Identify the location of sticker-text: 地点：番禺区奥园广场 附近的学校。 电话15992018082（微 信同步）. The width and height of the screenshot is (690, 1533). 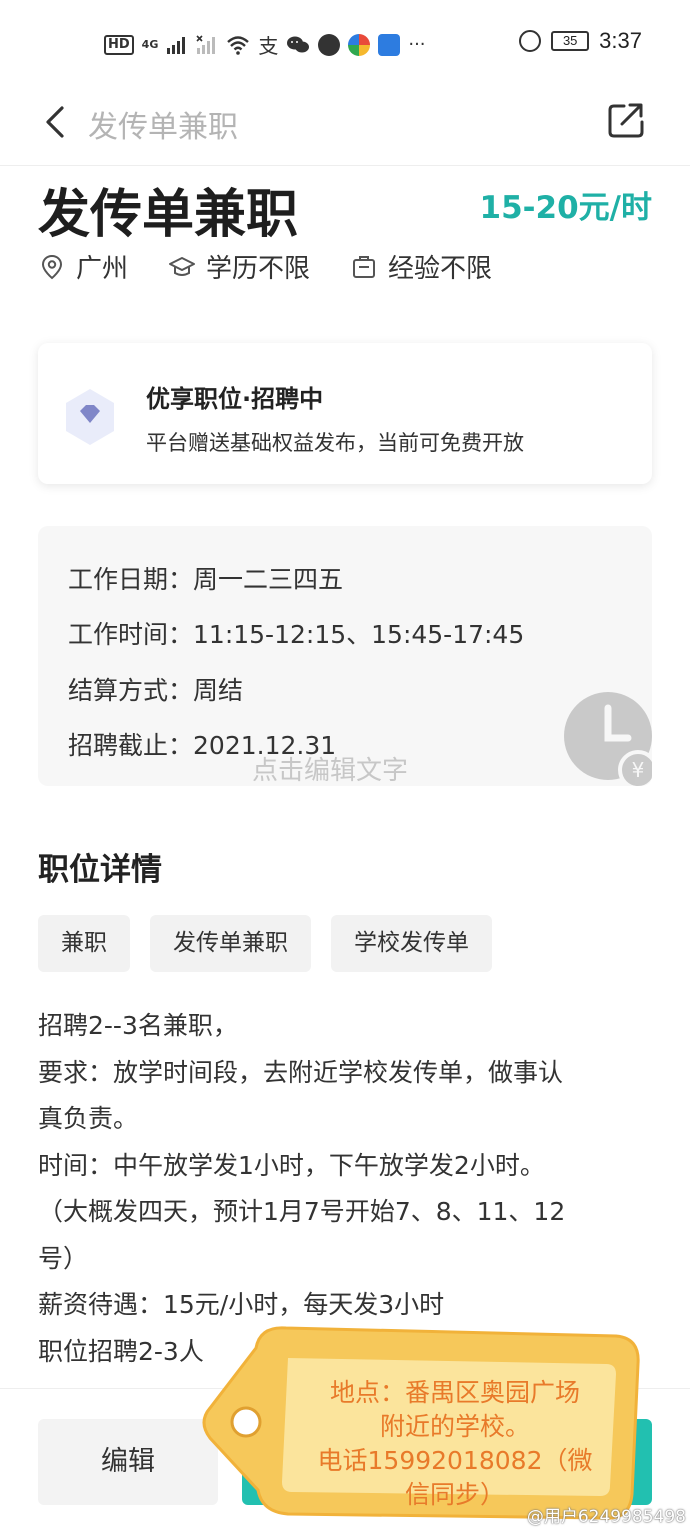
(455, 1444).